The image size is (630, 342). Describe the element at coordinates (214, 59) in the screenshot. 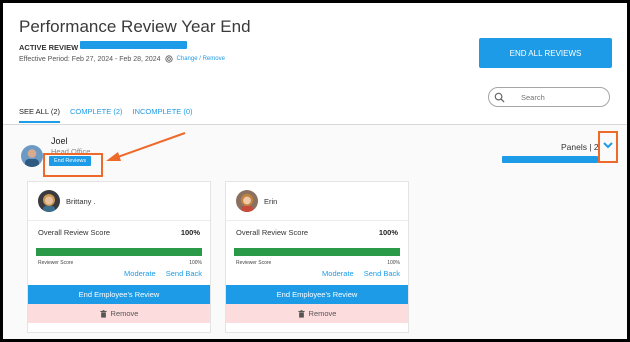

I see `remove-link: Remove` at that location.